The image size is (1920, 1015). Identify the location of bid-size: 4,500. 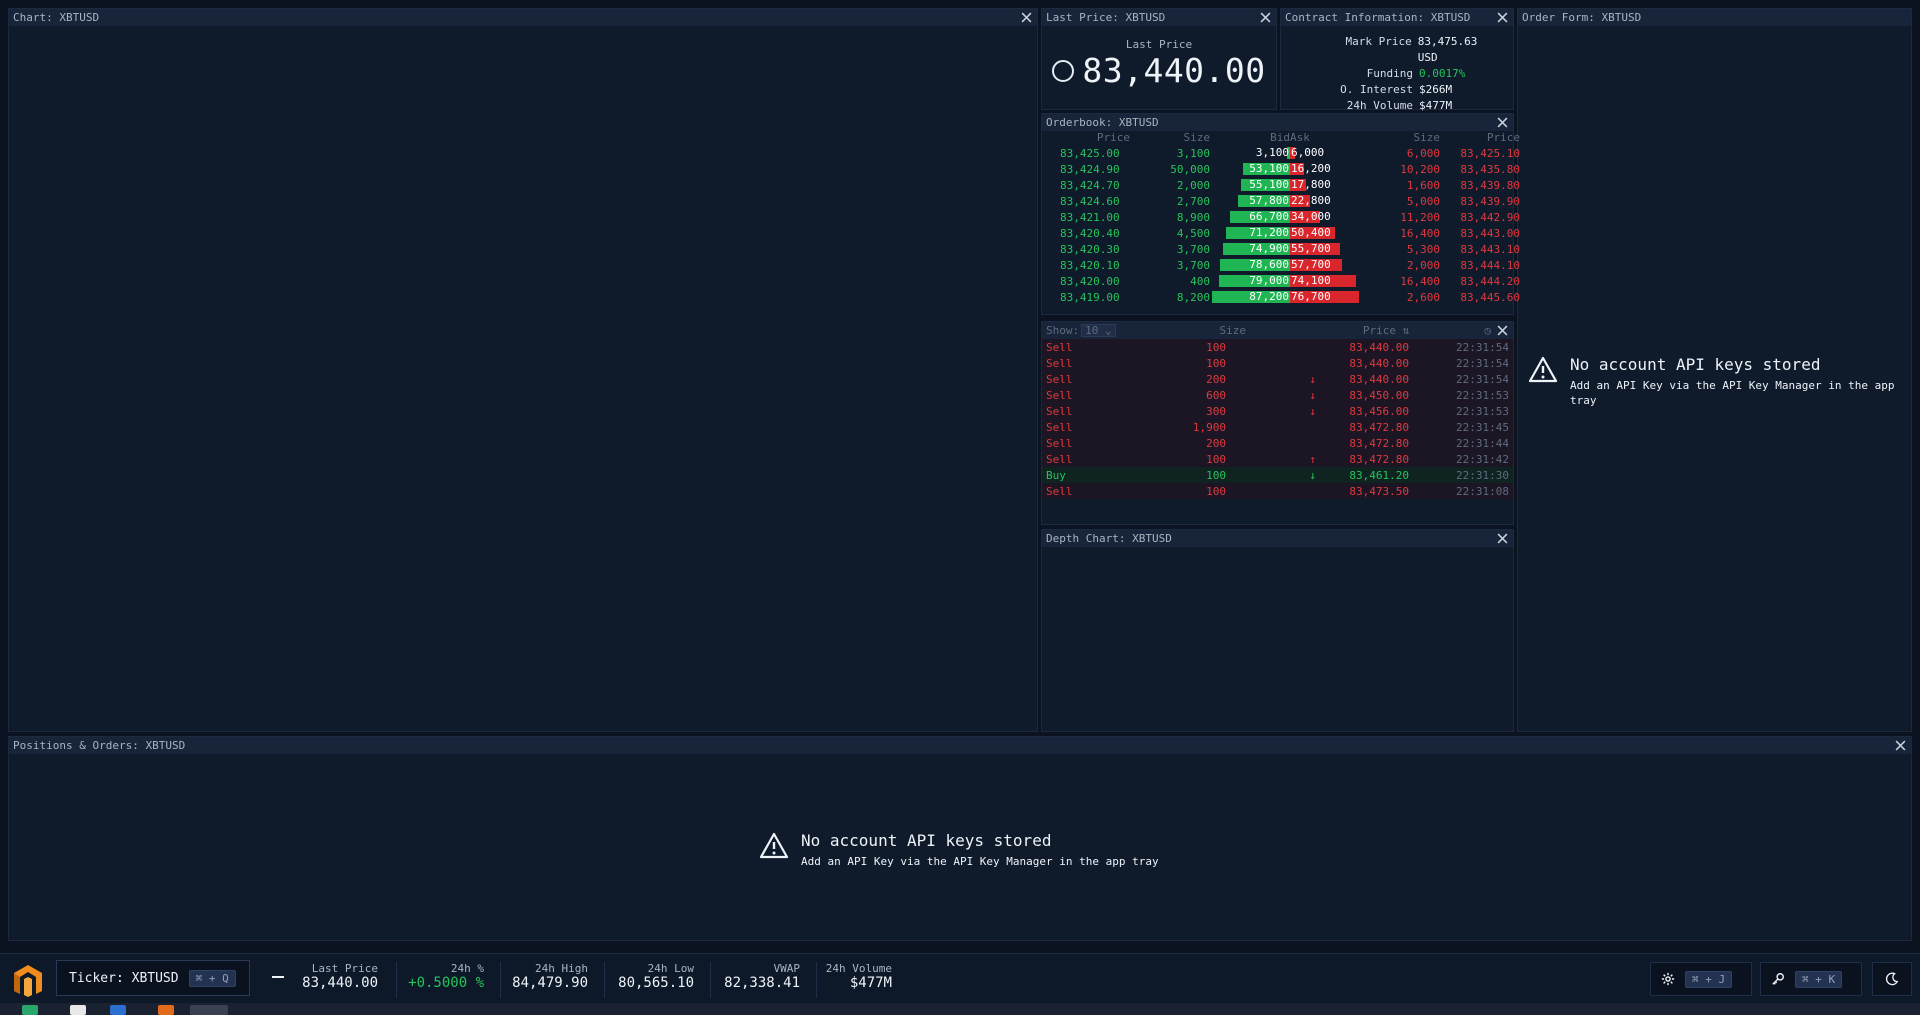
(1193, 233).